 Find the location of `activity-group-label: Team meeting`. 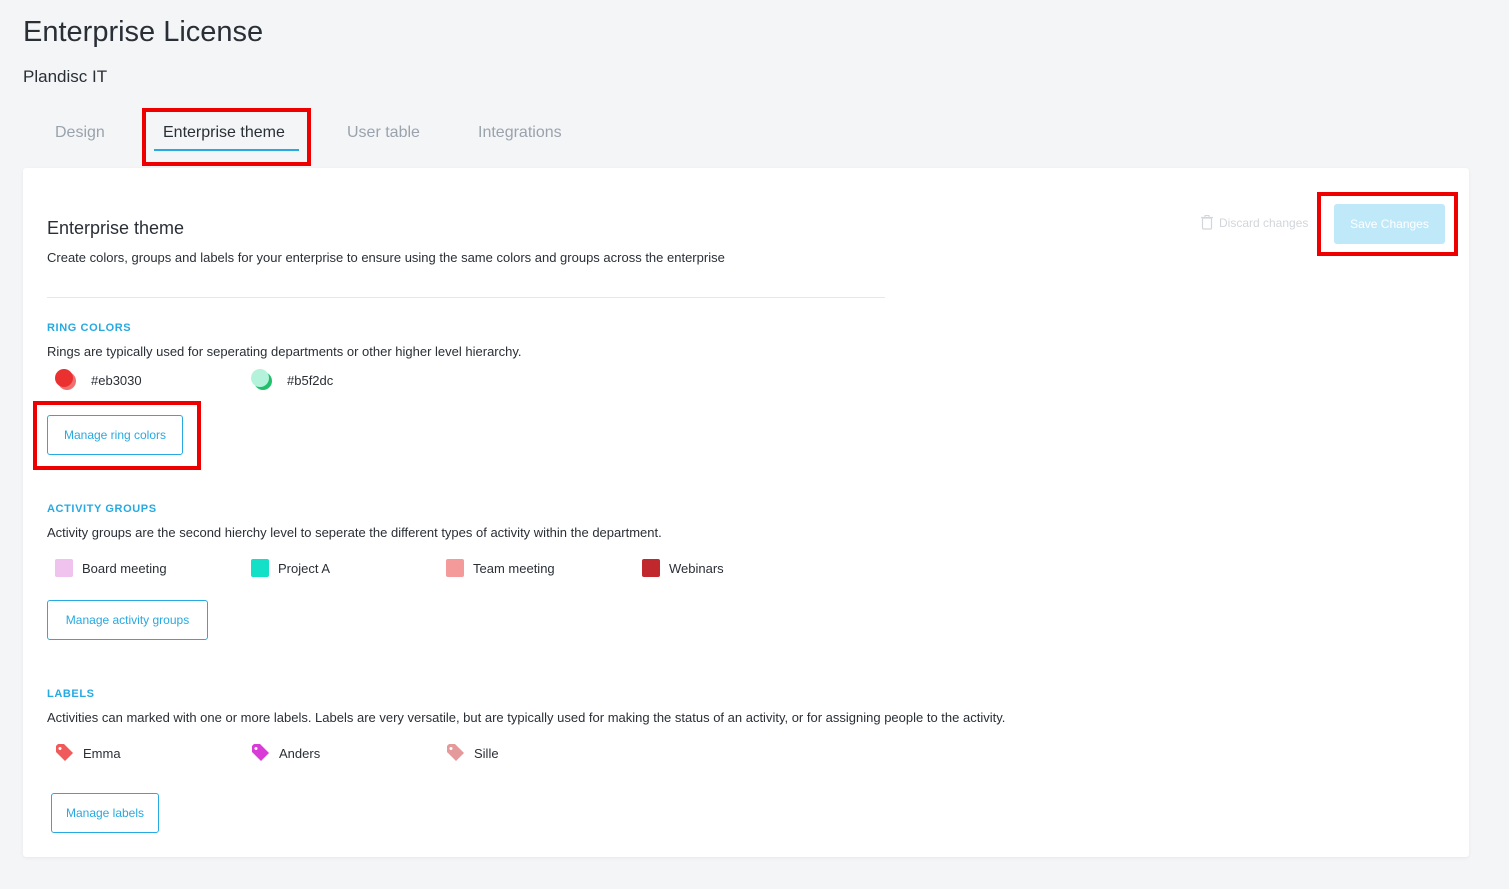

activity-group-label: Team meeting is located at coordinates (514, 568).